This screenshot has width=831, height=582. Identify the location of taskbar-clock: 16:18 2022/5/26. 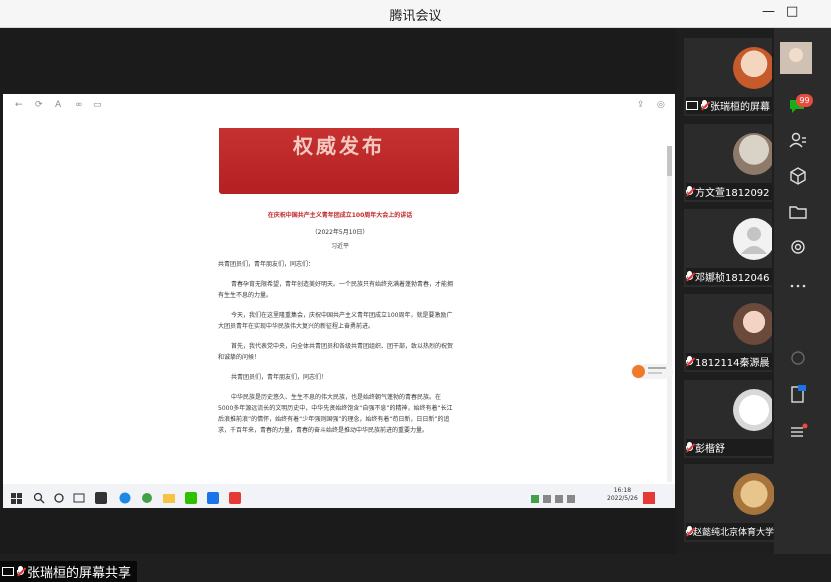
(622, 495).